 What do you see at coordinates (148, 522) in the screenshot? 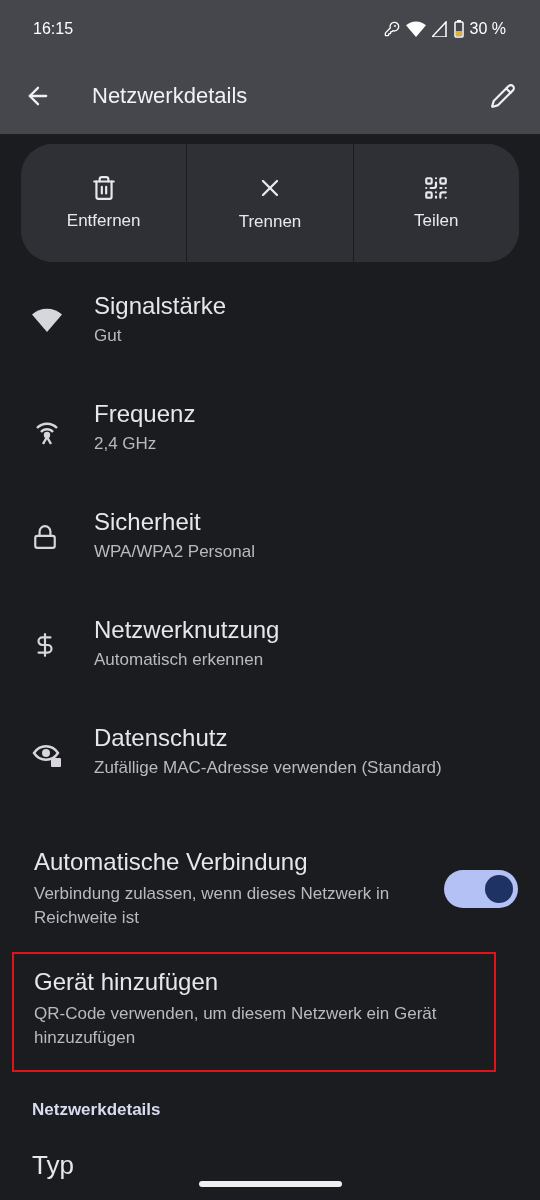
I see `detail-title: Sicherheit` at bounding box center [148, 522].